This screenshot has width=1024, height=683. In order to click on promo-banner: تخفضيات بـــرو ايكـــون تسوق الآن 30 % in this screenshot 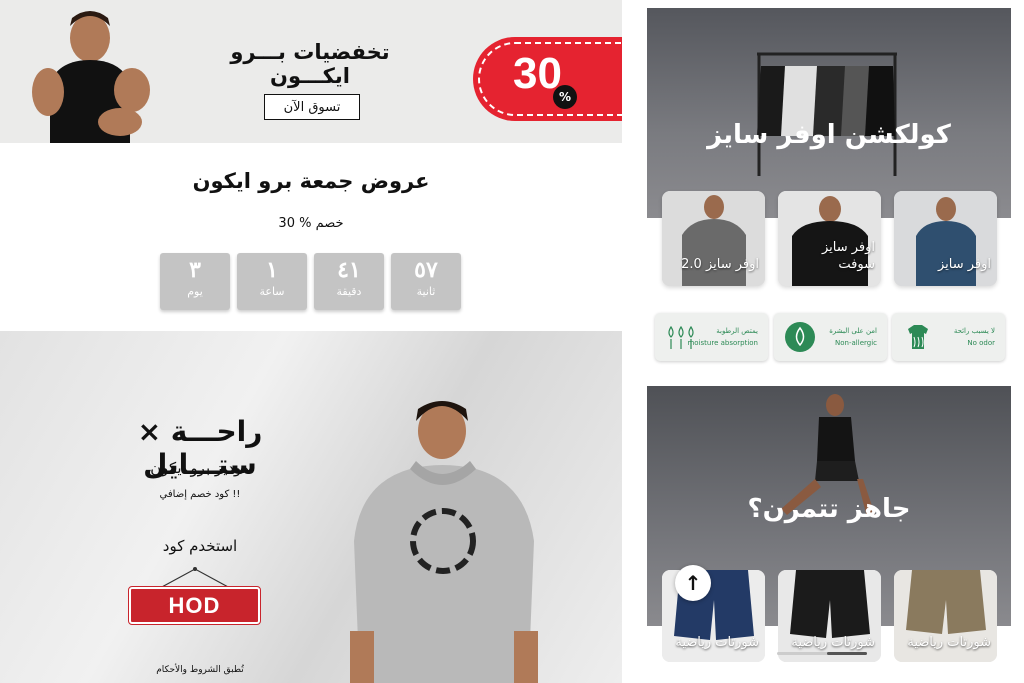, I will do `click(311, 71)`.